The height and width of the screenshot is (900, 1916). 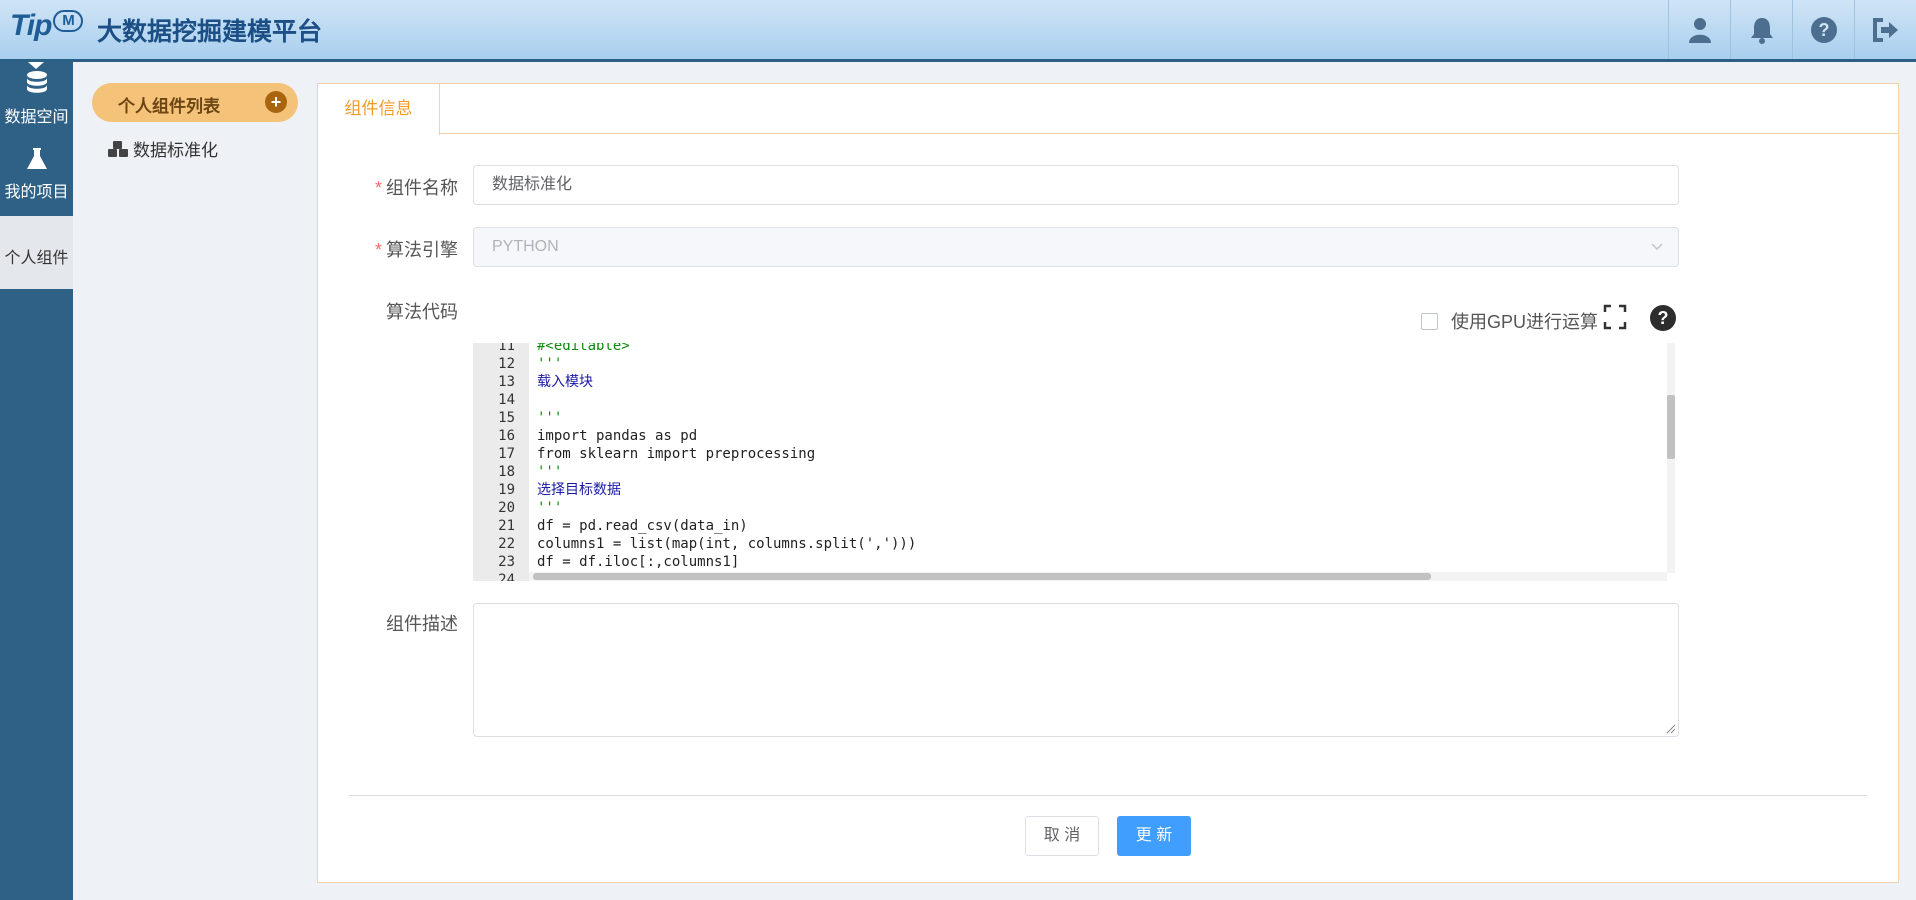 I want to click on code-line: 18 ''', so click(x=1068, y=472).